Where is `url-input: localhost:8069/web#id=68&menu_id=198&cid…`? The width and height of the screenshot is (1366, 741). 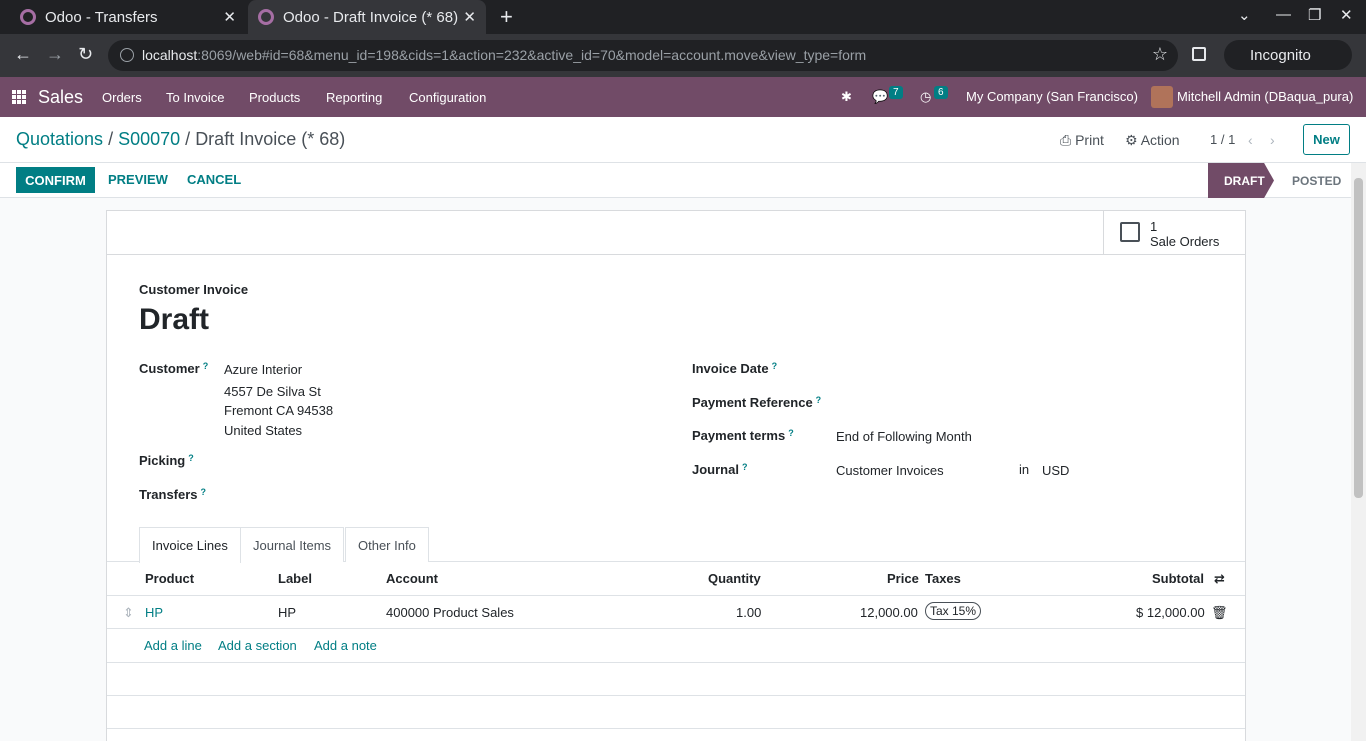 url-input: localhost:8069/web#id=68&menu_id=198&cid… is located at coordinates (643, 55).